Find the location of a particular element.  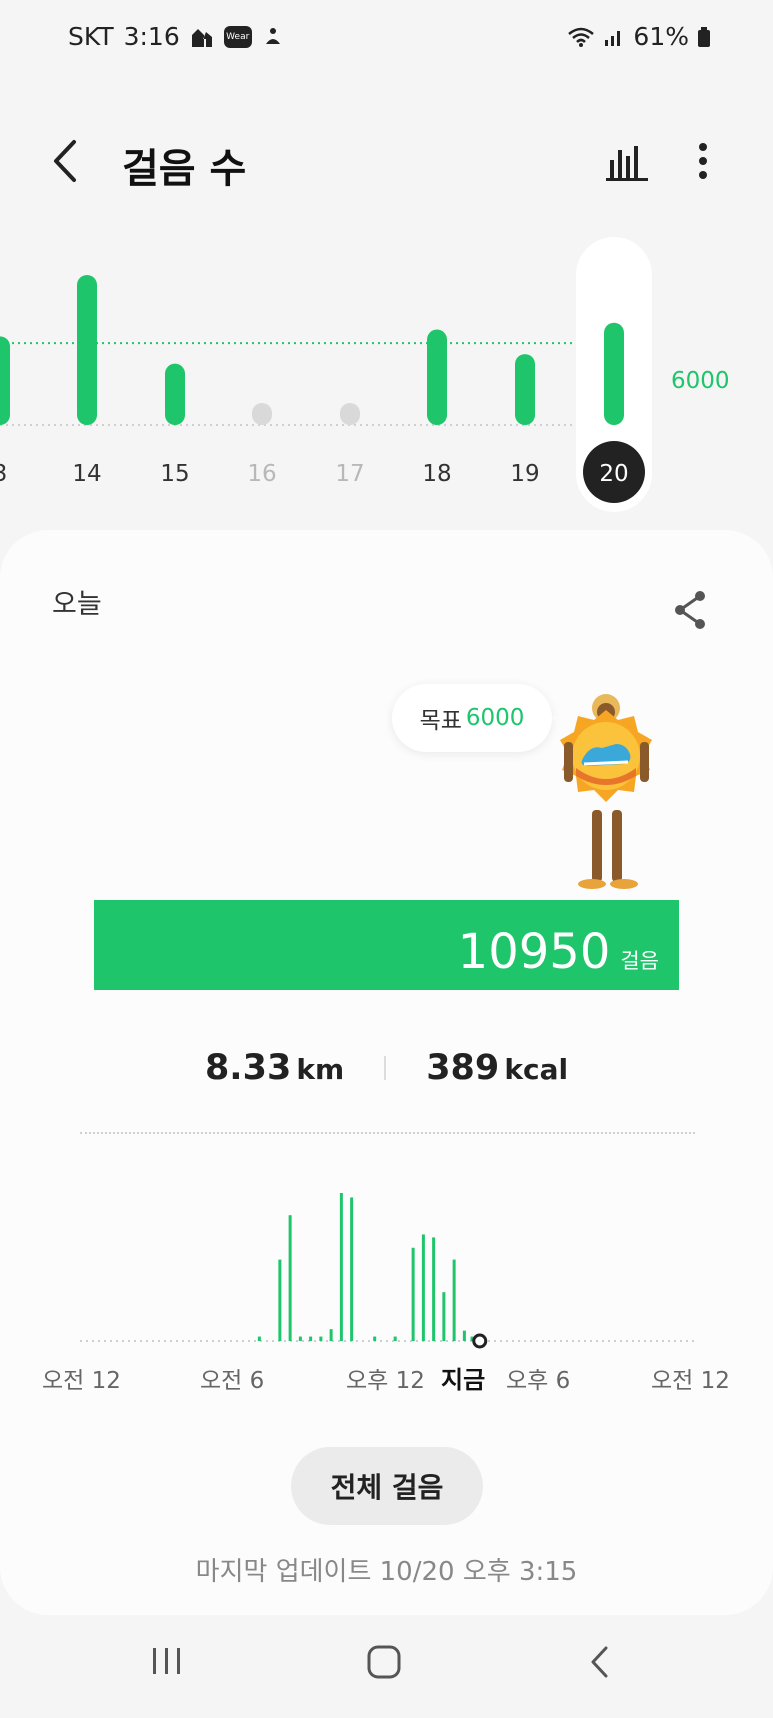

x-axis-label-noon: 오후 12 is located at coordinates (385, 1381).